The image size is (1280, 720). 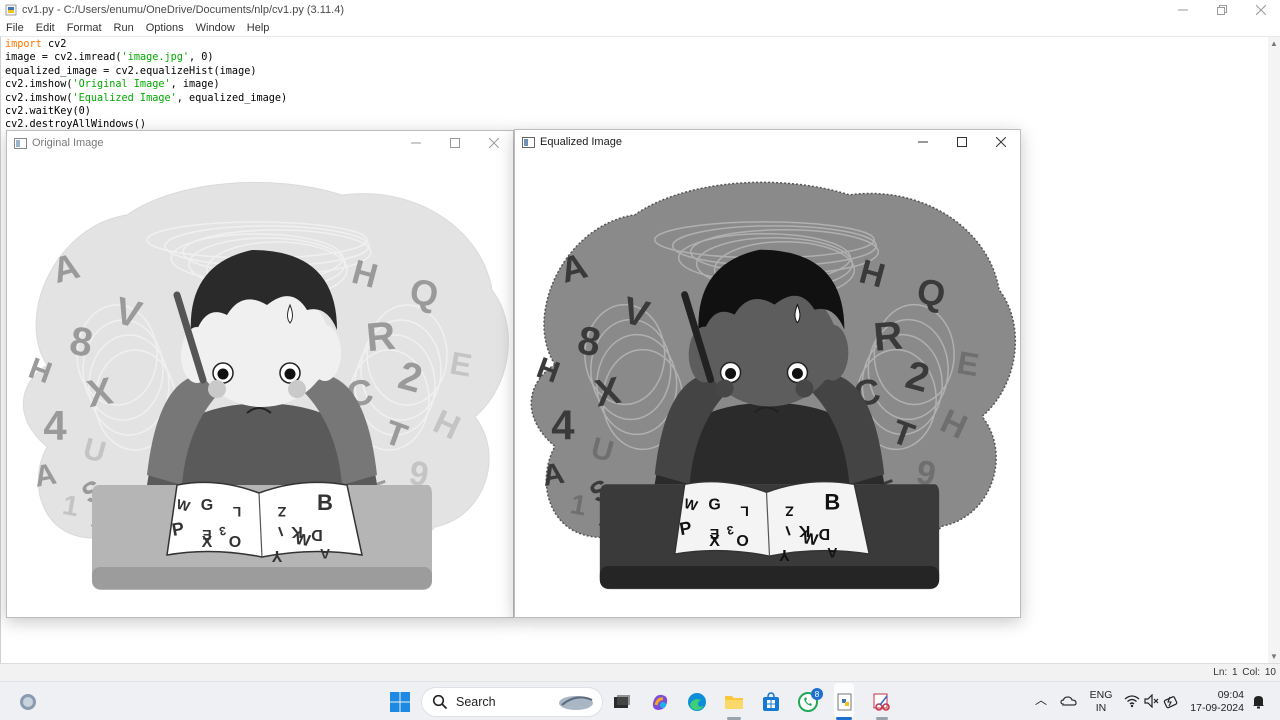 What do you see at coordinates (68, 143) in the screenshot?
I see `original-window-title: Original Image` at bounding box center [68, 143].